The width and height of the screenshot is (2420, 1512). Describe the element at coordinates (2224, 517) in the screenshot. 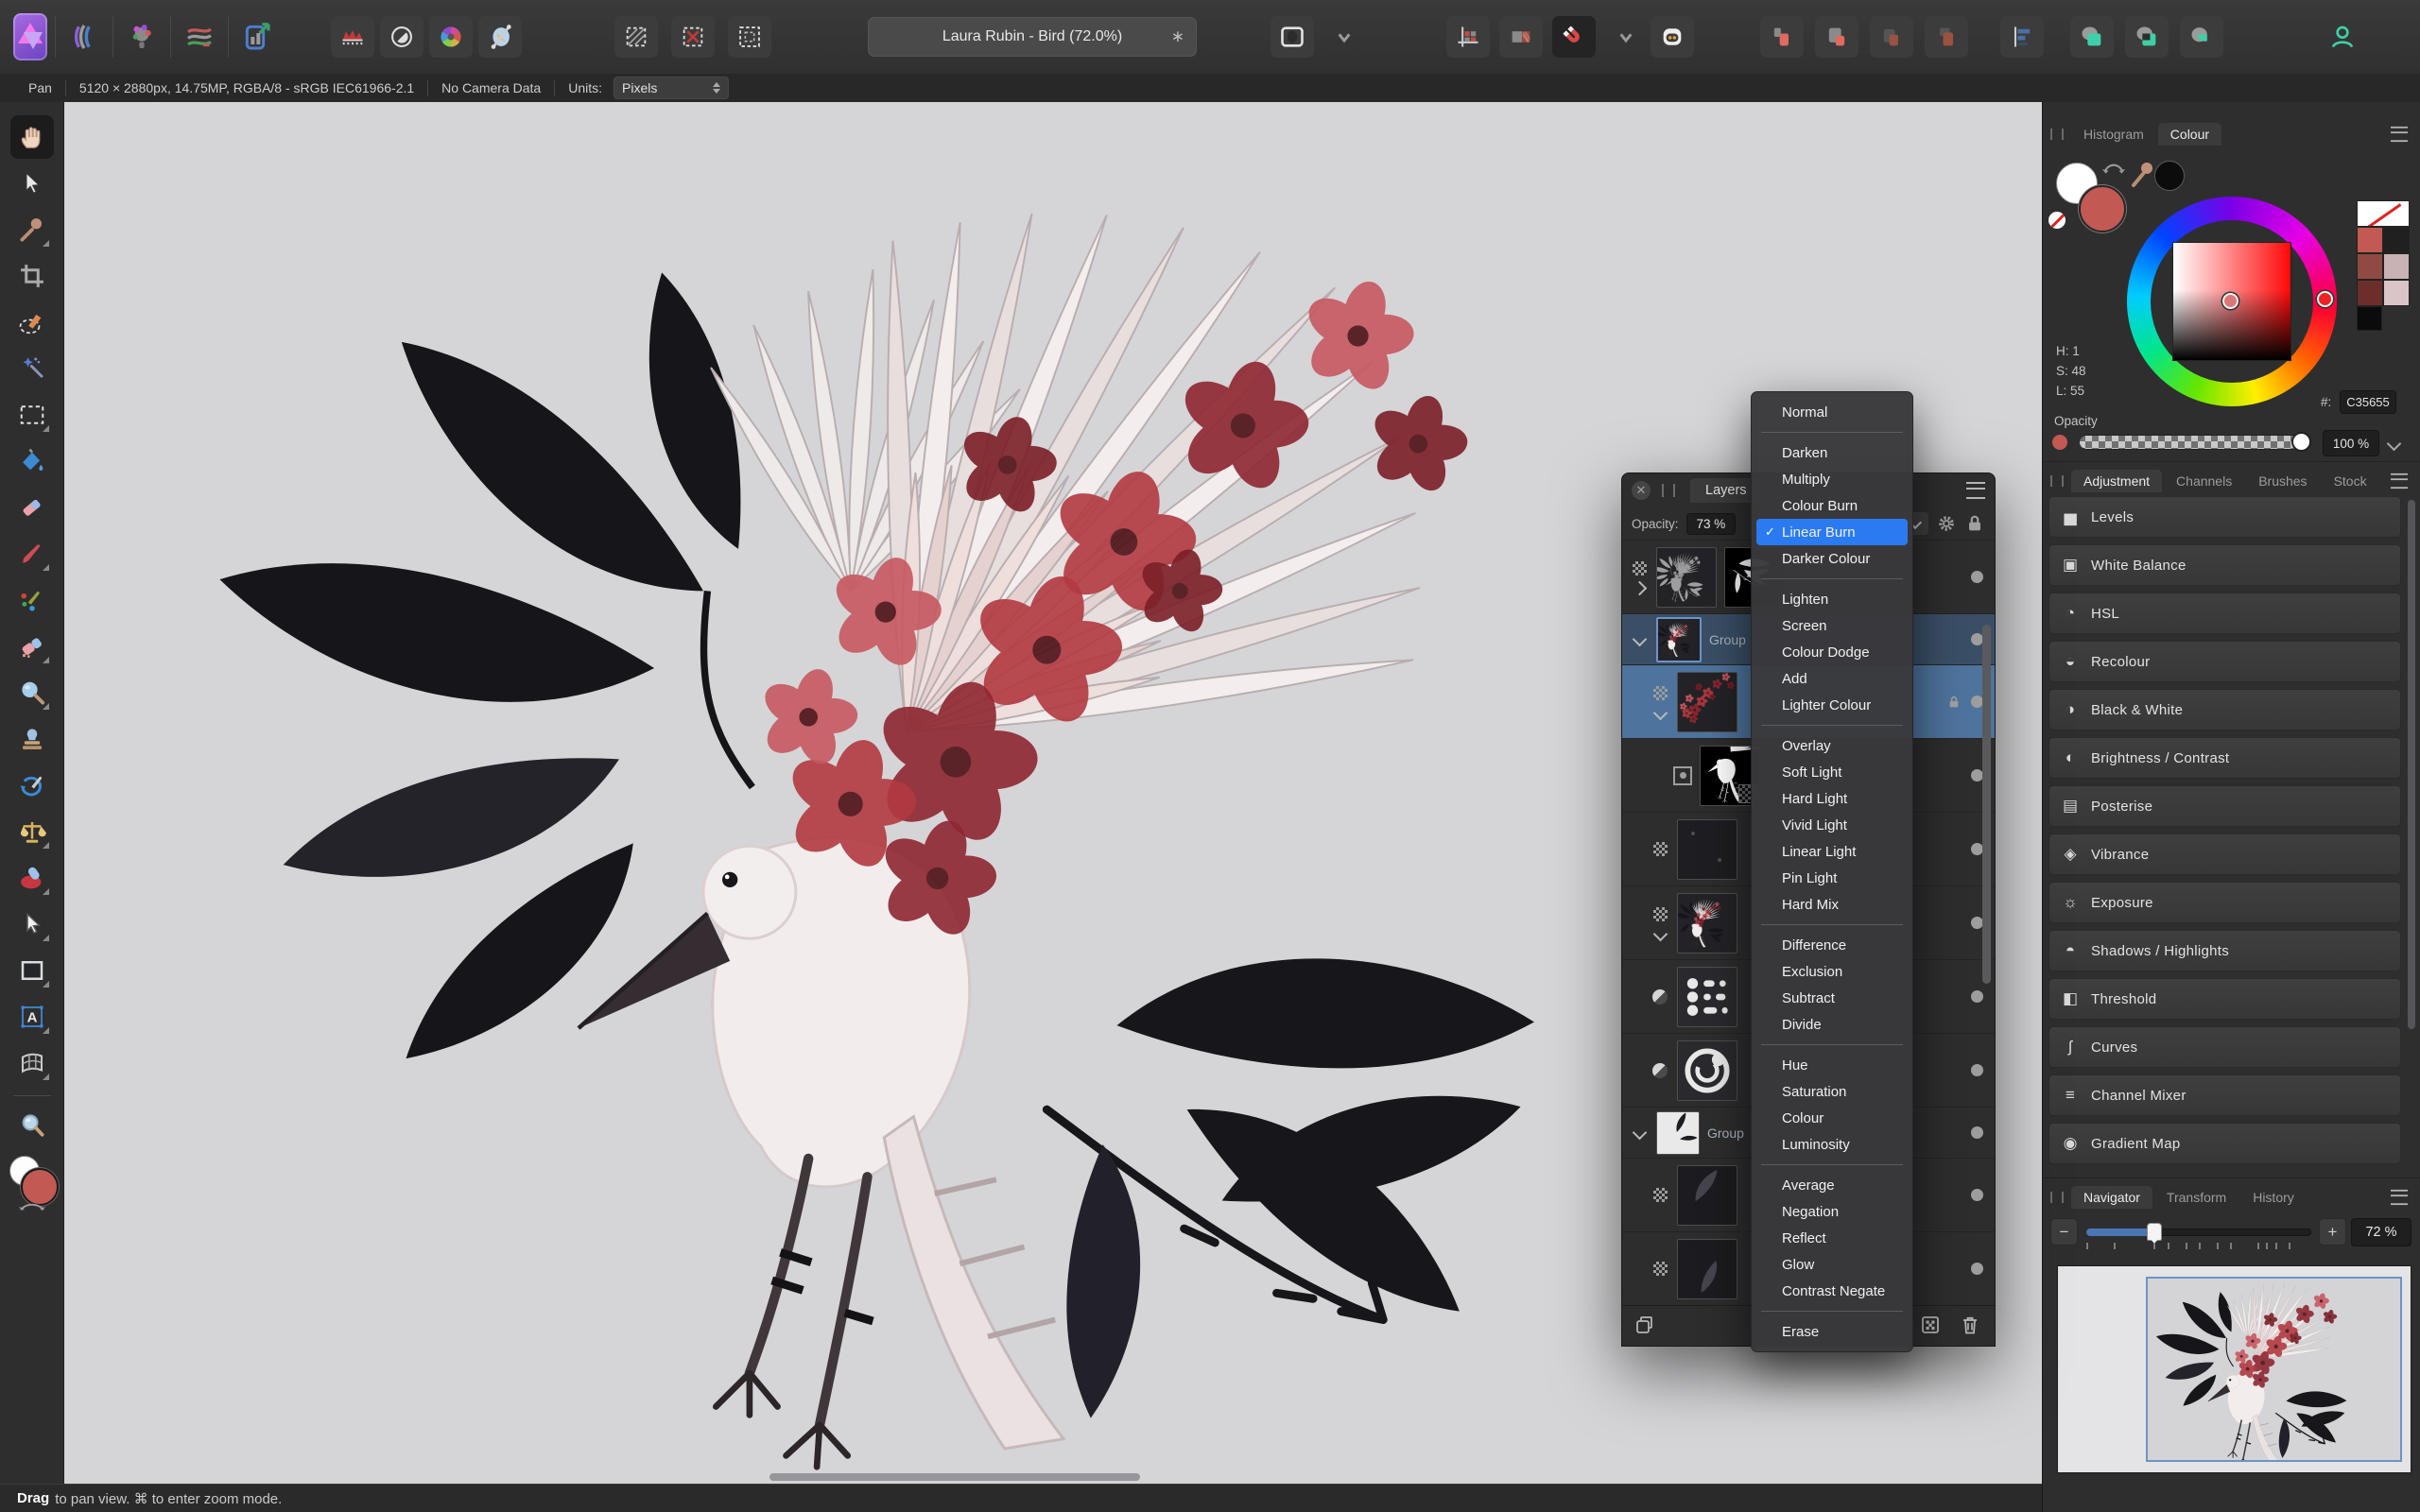

I see `adjustment-levels: ▅ Levels` at that location.